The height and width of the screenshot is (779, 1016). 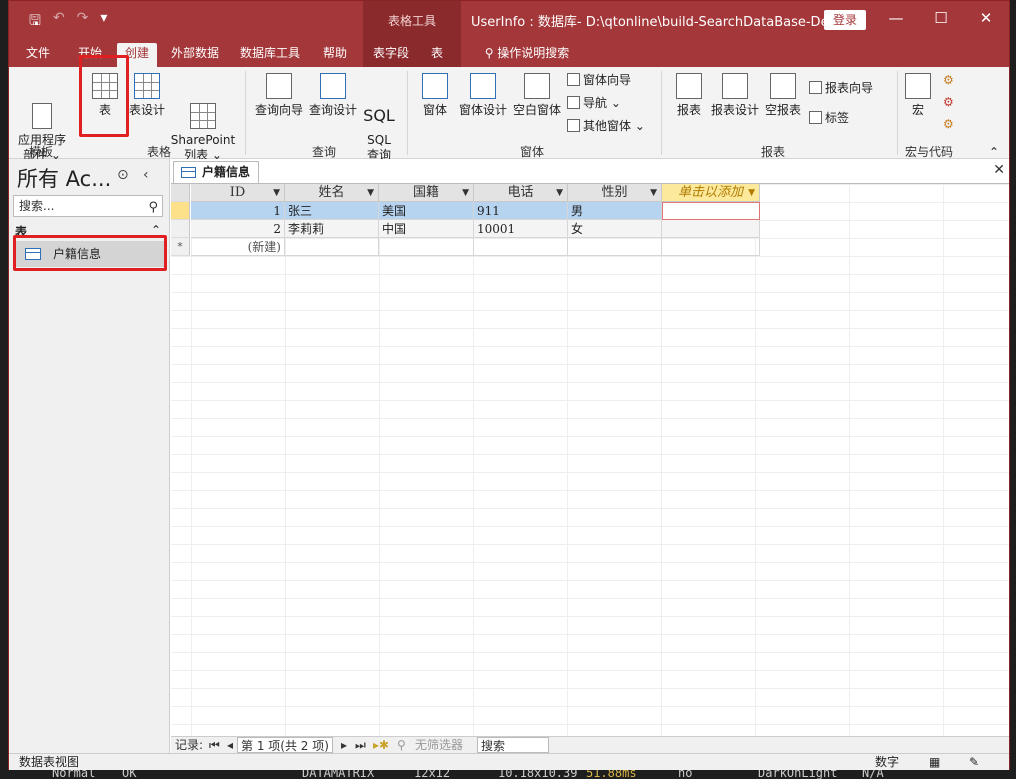 What do you see at coordinates (934, 762) in the screenshot?
I see `datasheet-view-icon: ▦` at bounding box center [934, 762].